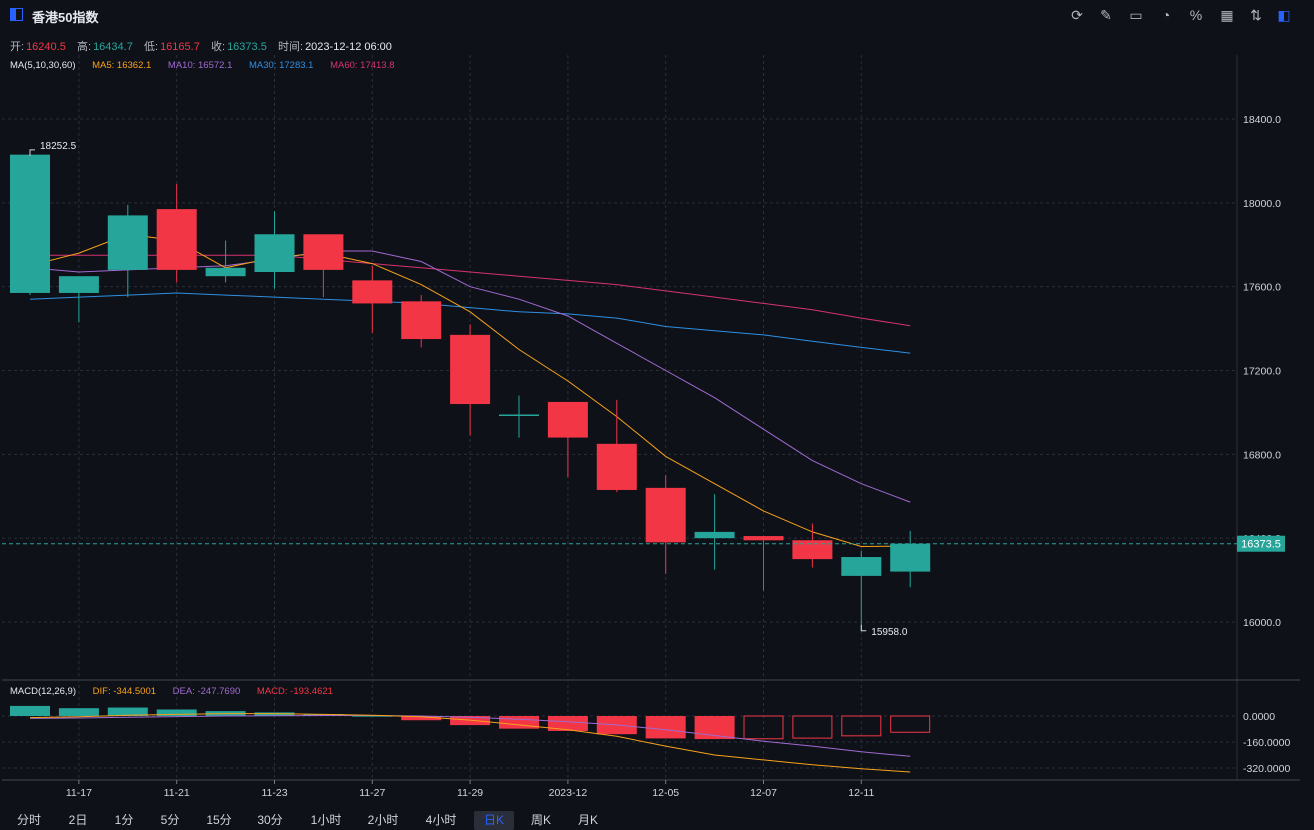  Describe the element at coordinates (16, 14) in the screenshot. I see `sidebar-toggle-icon` at that location.